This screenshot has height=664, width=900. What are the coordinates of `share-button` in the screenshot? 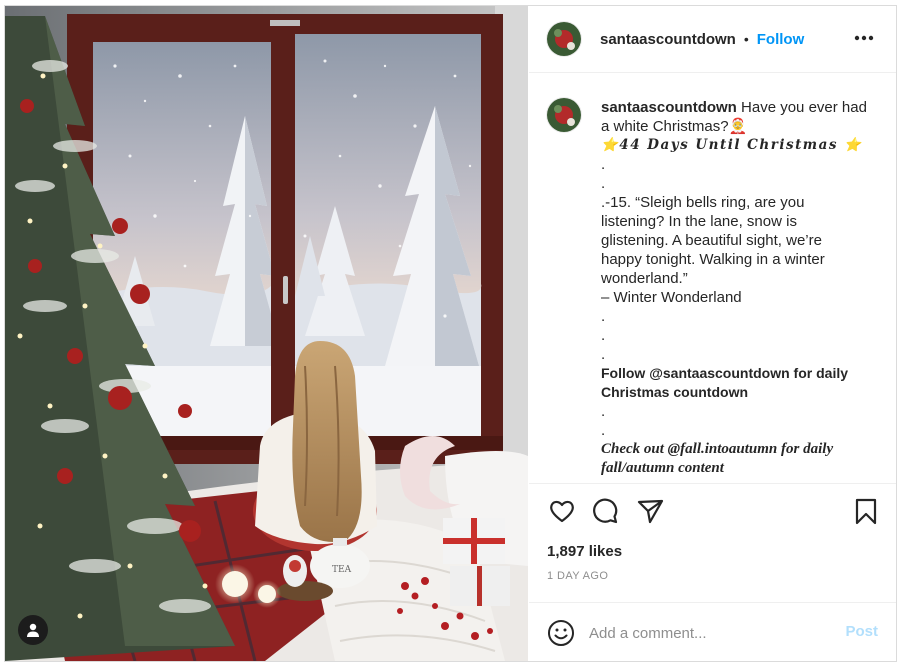 It's located at (650, 511).